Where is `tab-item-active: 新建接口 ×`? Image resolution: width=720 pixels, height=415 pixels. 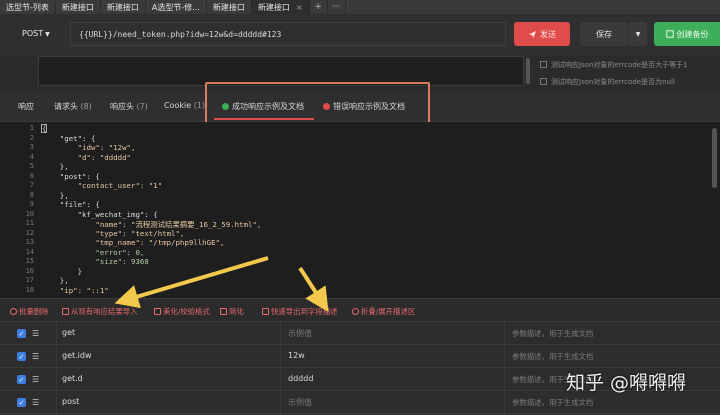 tab-item-active: 新建接口 × is located at coordinates (280, 7).